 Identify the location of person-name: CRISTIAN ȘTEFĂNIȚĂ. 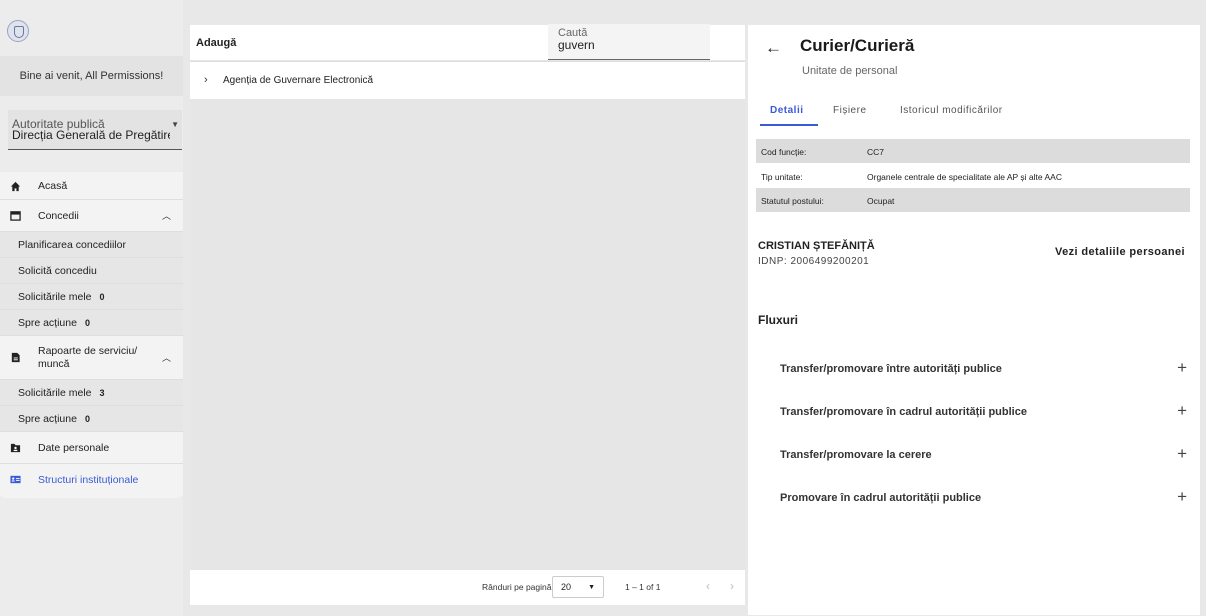
(816, 246).